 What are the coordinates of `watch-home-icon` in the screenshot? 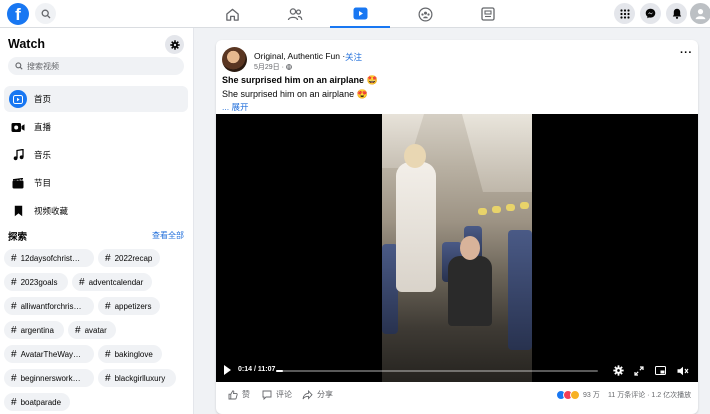 It's located at (18, 99).